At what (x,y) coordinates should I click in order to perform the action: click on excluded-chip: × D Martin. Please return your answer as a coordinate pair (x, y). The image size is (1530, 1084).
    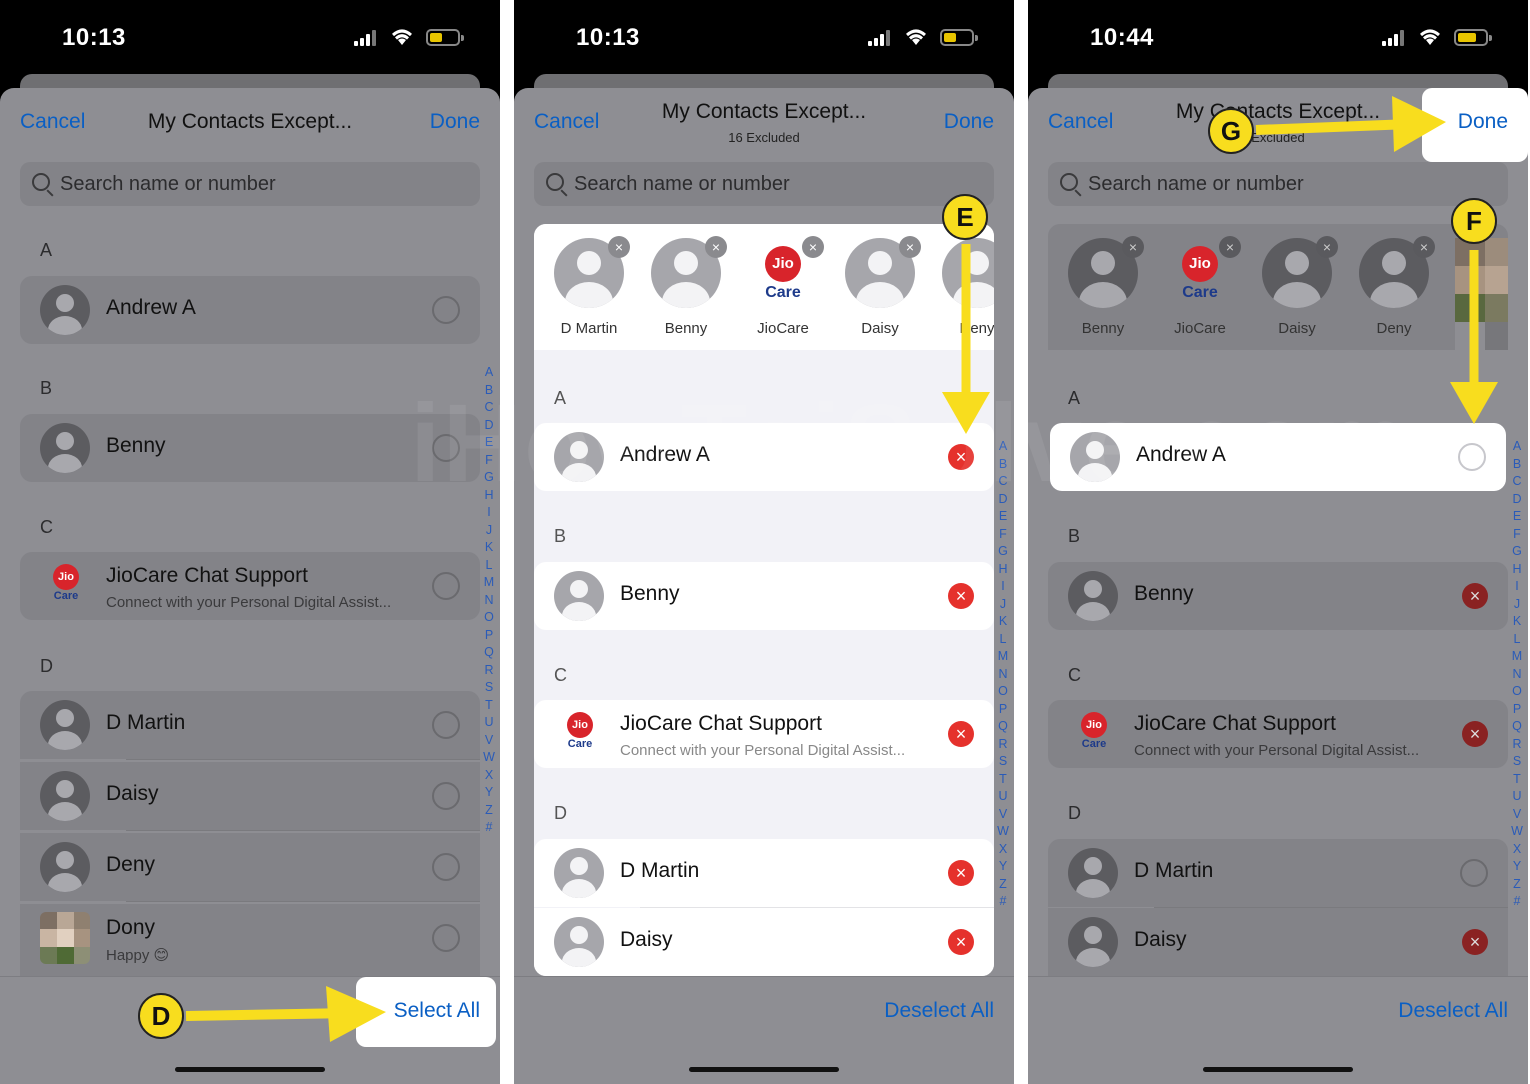
    Looking at the image, I should click on (589, 292).